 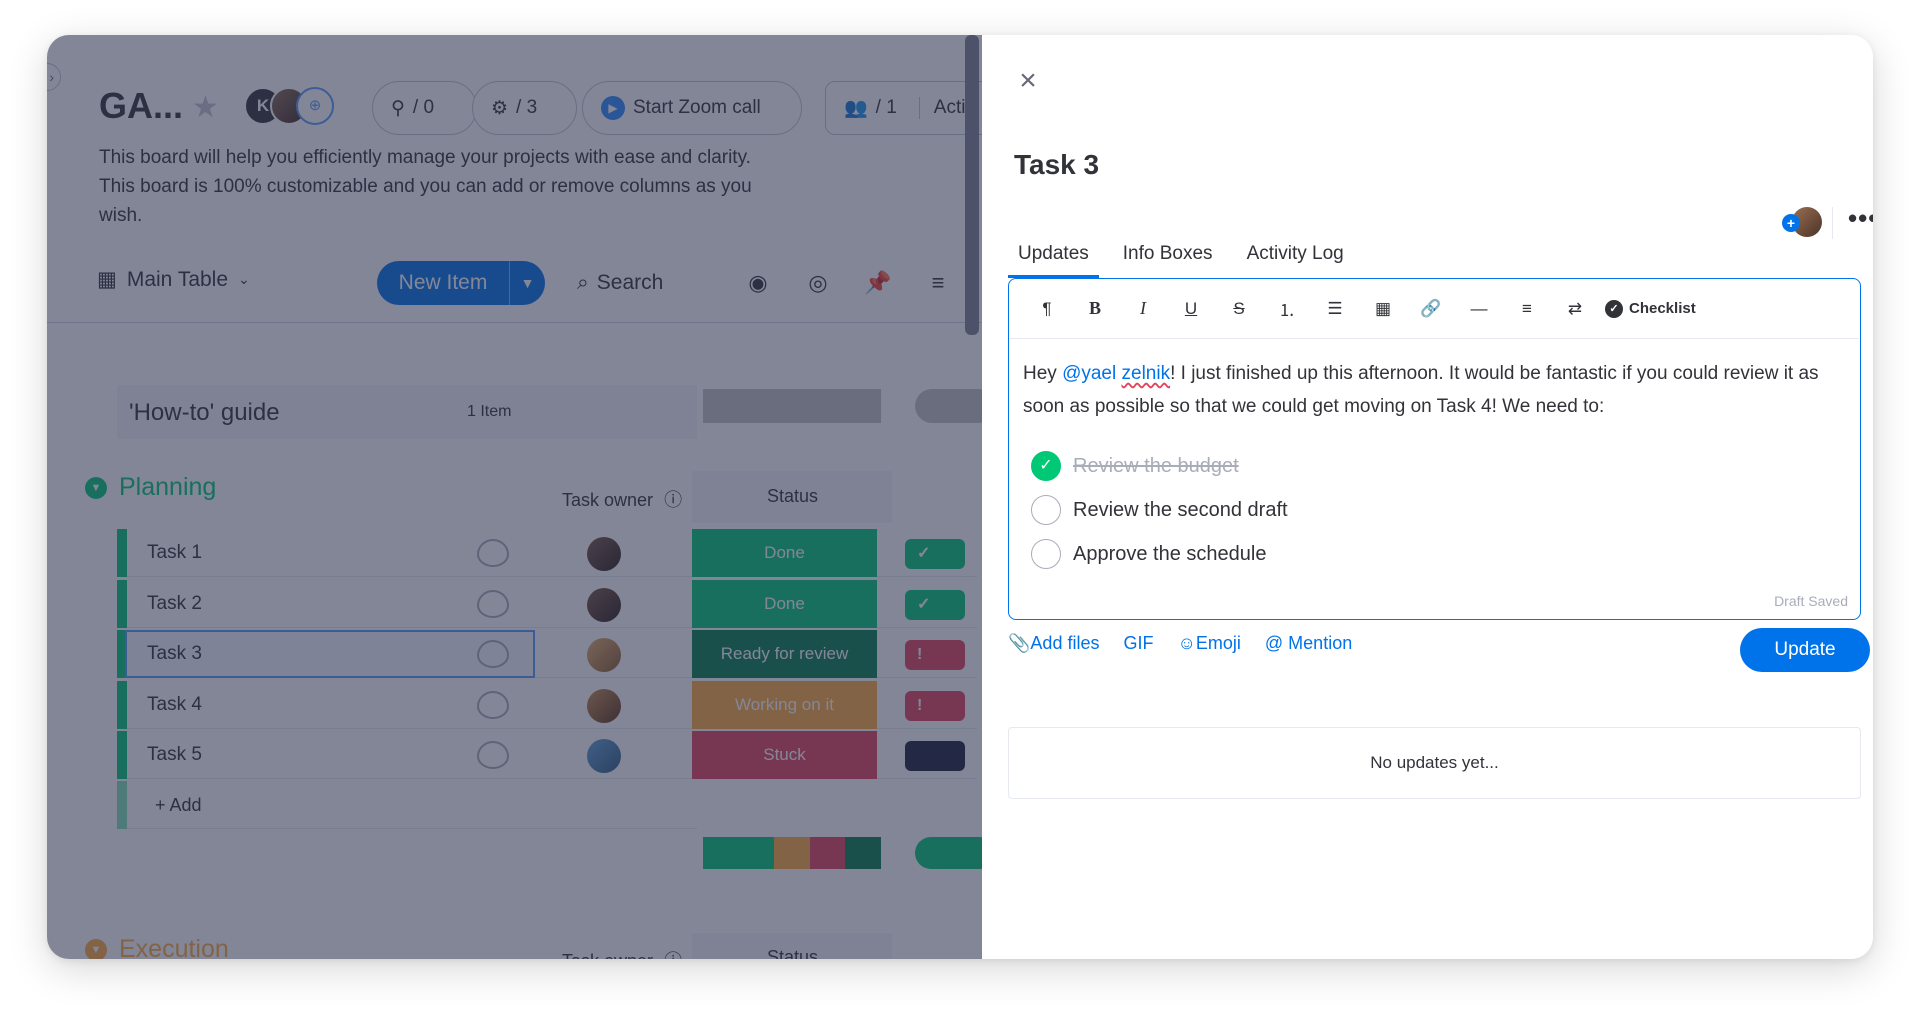 I want to click on panel-title: Task 3, so click(x=1056, y=165).